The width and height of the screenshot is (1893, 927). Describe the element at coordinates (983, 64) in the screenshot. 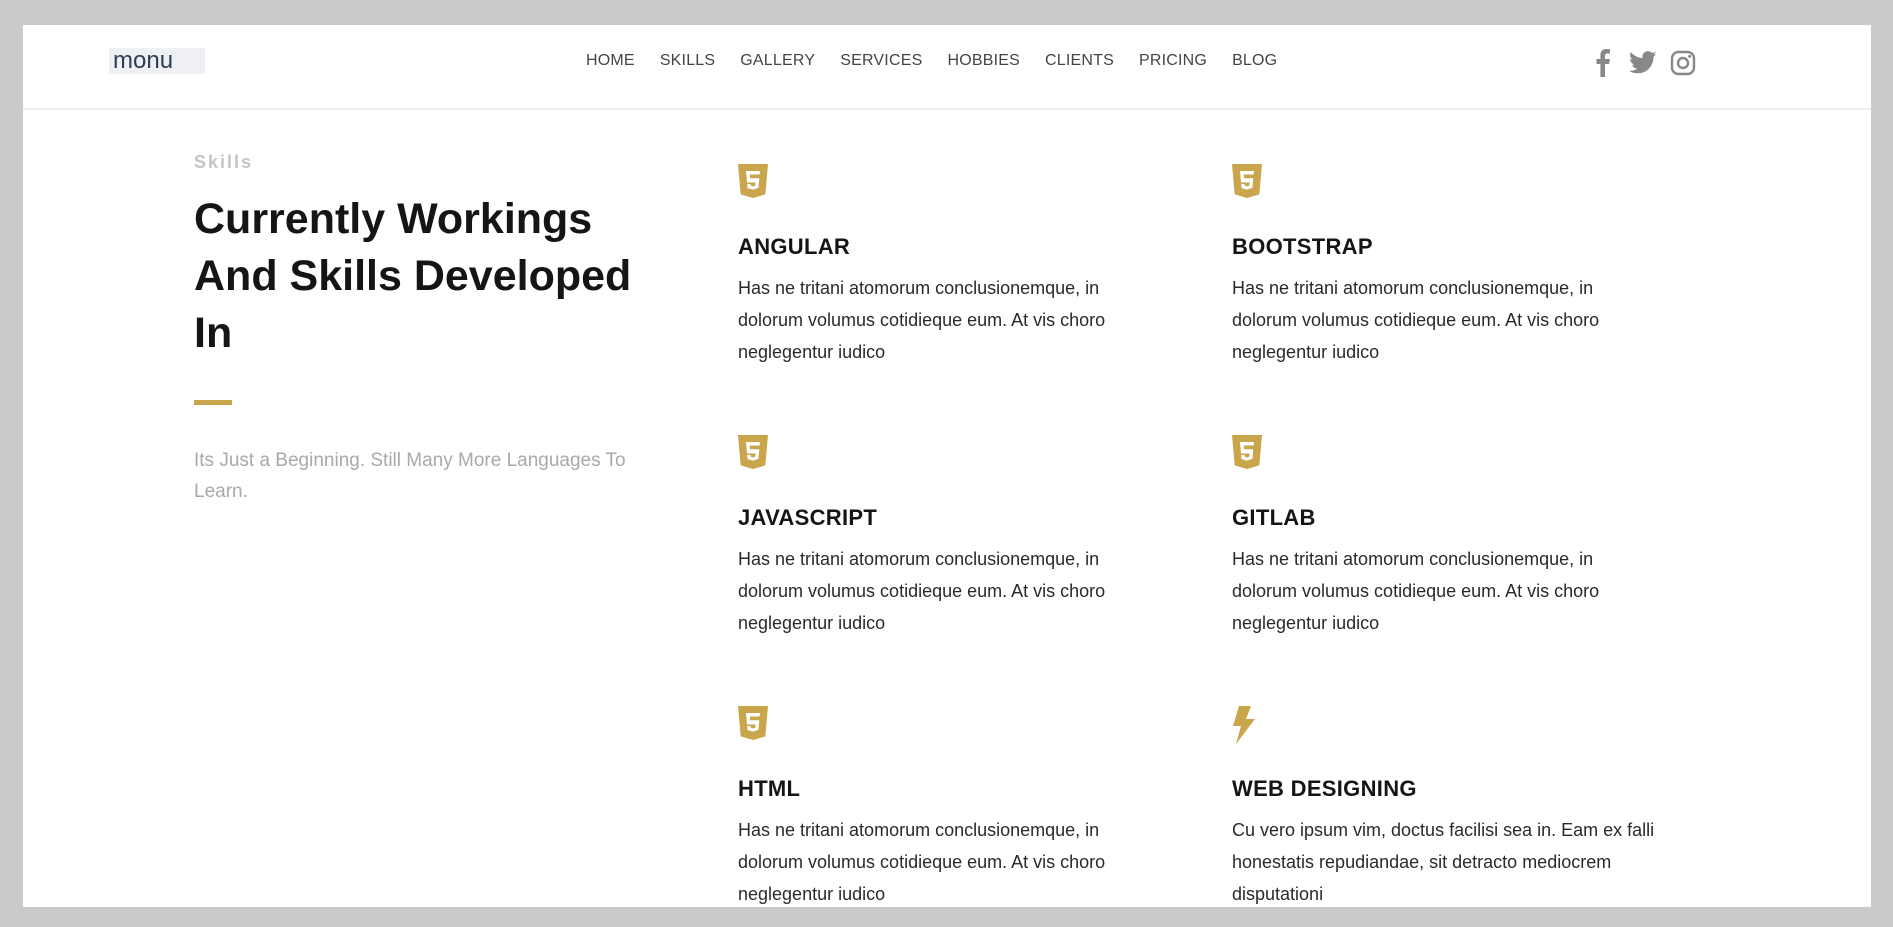

I see `nav-hobbies: HOBBIES` at that location.